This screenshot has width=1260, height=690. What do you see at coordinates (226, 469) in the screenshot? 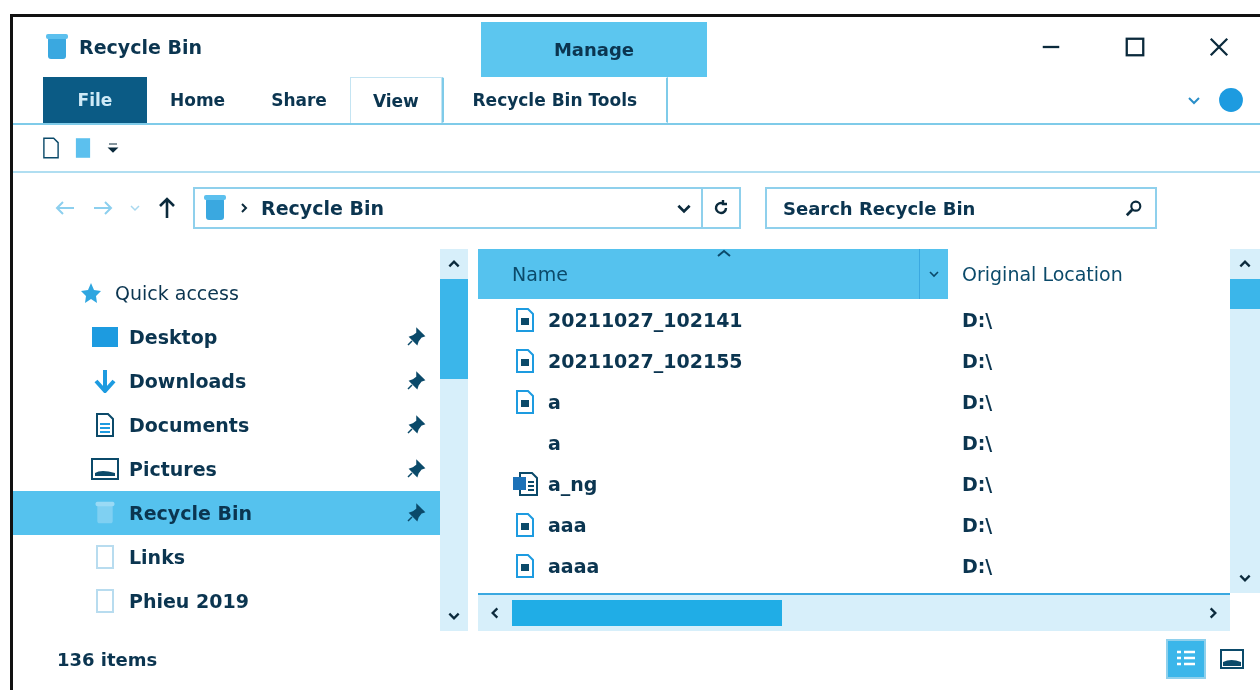
I see `navigation-item: Pictures` at bounding box center [226, 469].